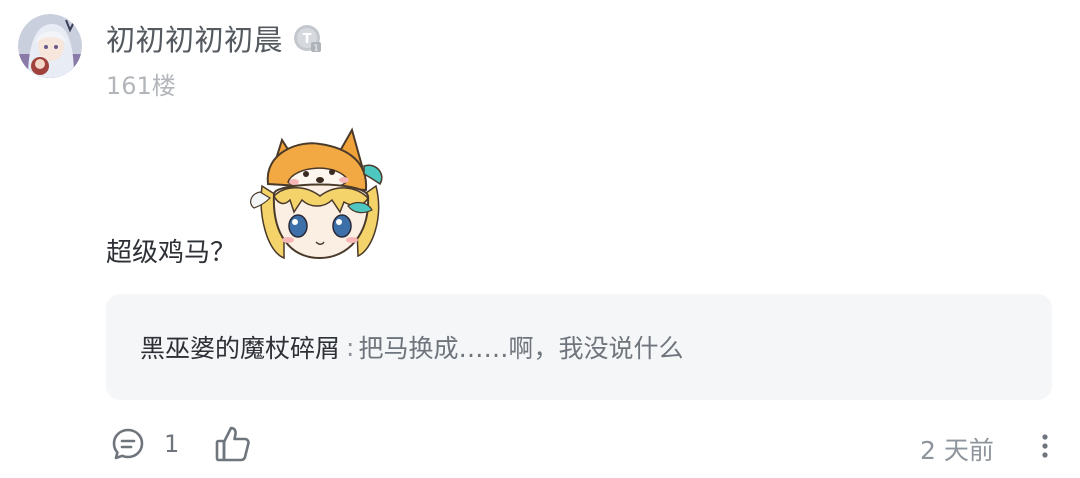 The height and width of the screenshot is (478, 1080). What do you see at coordinates (194, 38) in the screenshot?
I see `username: 初初初初初晨` at bounding box center [194, 38].